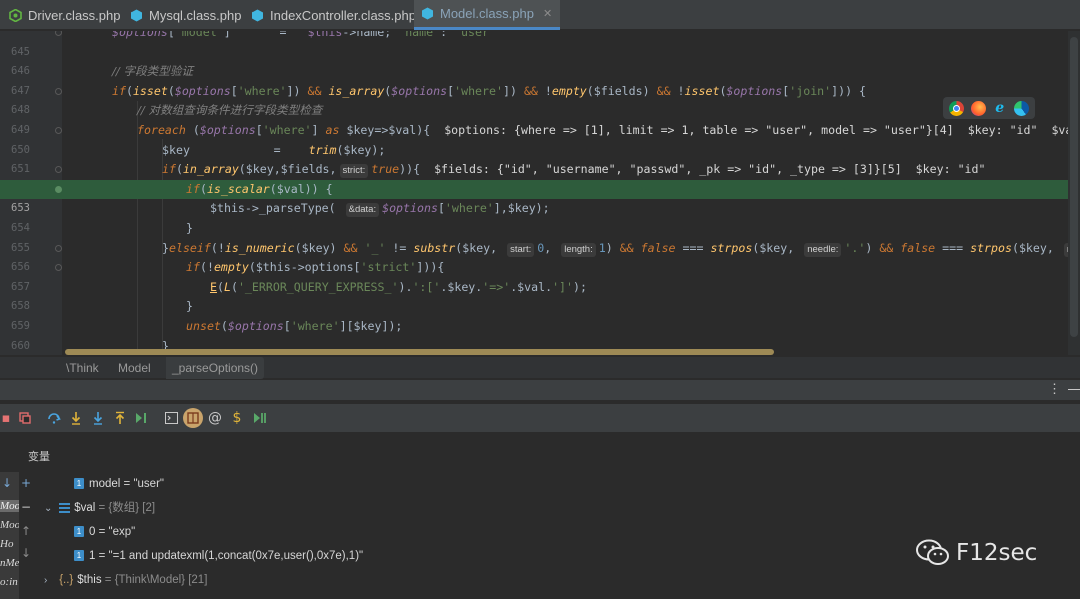 This screenshot has height=599, width=1080. I want to click on debug-toolbar: ▪ @ $, so click(540, 418).